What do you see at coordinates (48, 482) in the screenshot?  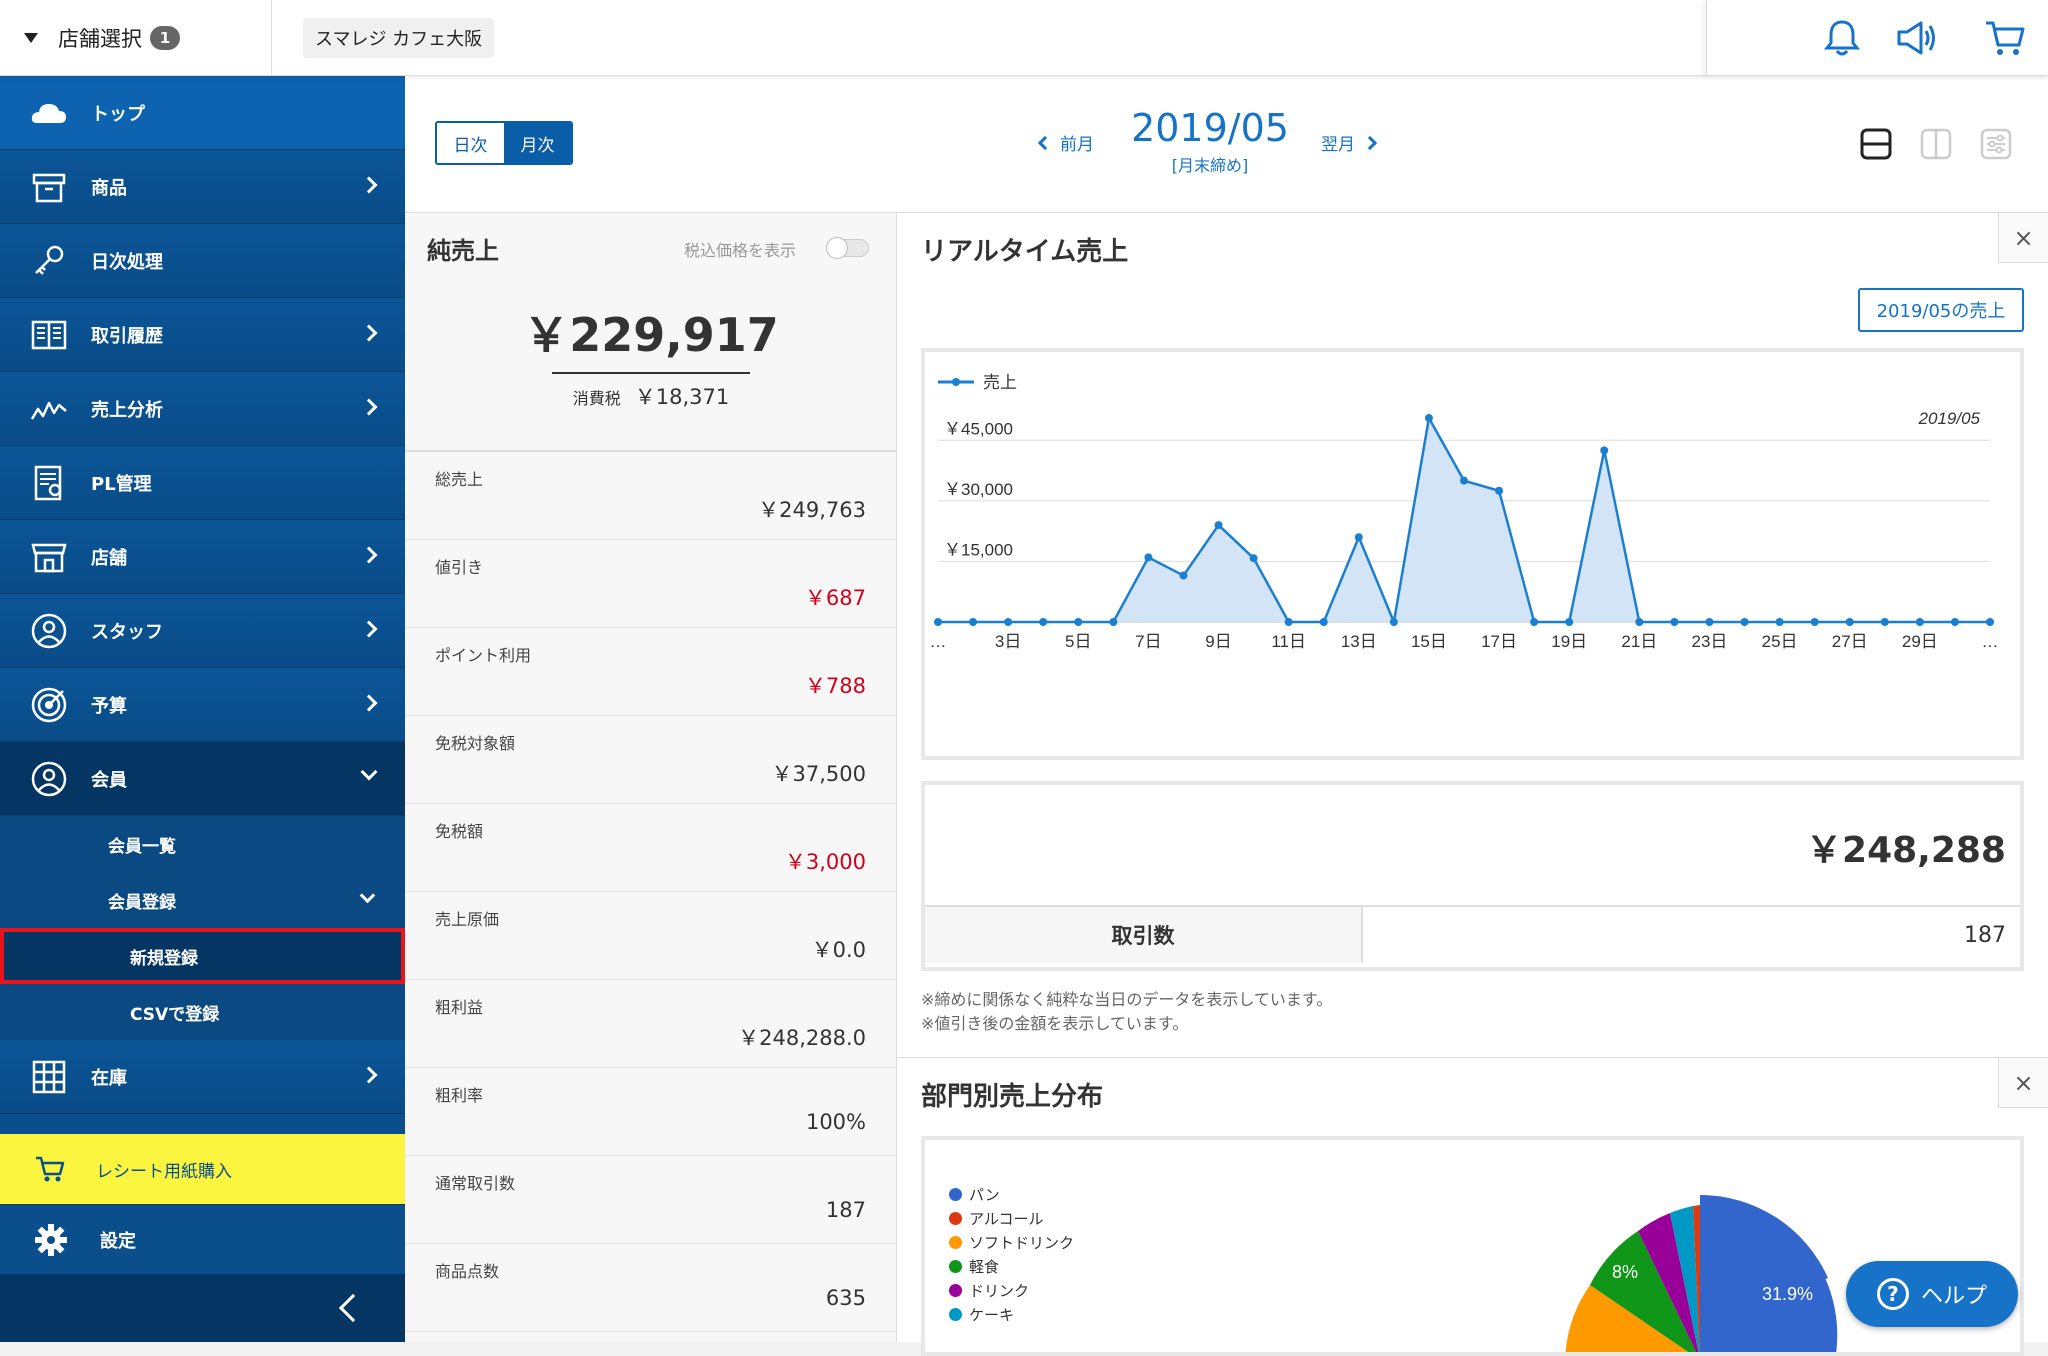 I see `report-icon` at bounding box center [48, 482].